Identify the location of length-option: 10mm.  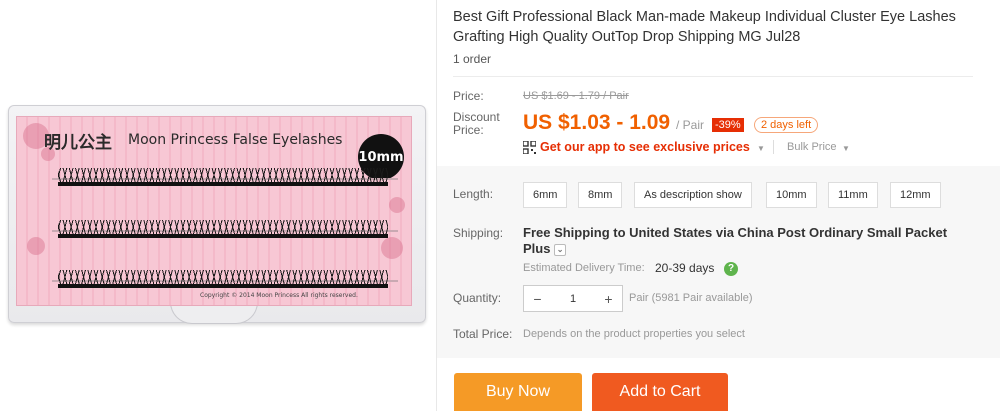
(791, 195).